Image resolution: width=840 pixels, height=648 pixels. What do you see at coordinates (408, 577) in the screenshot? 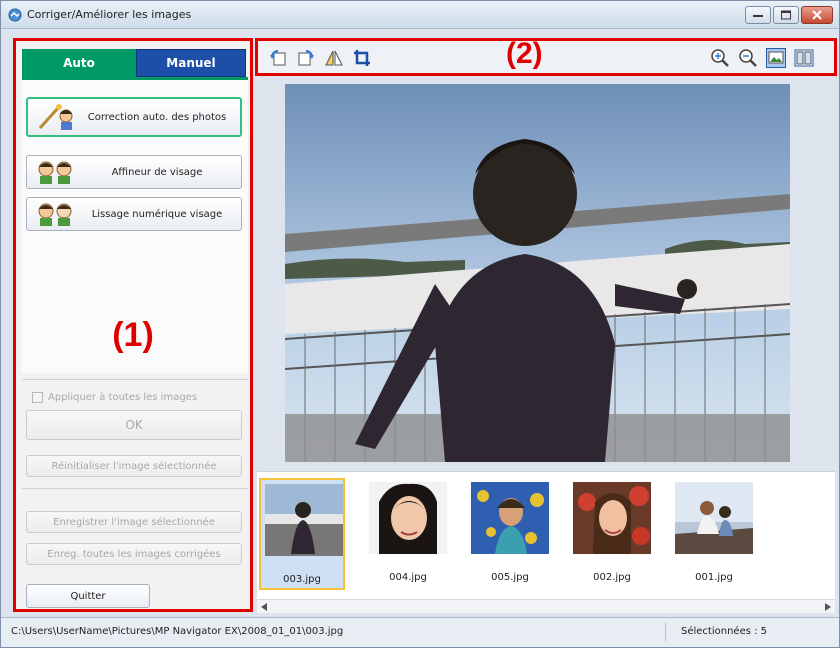
I see `thumbnail-label: 004.jpg` at bounding box center [408, 577].